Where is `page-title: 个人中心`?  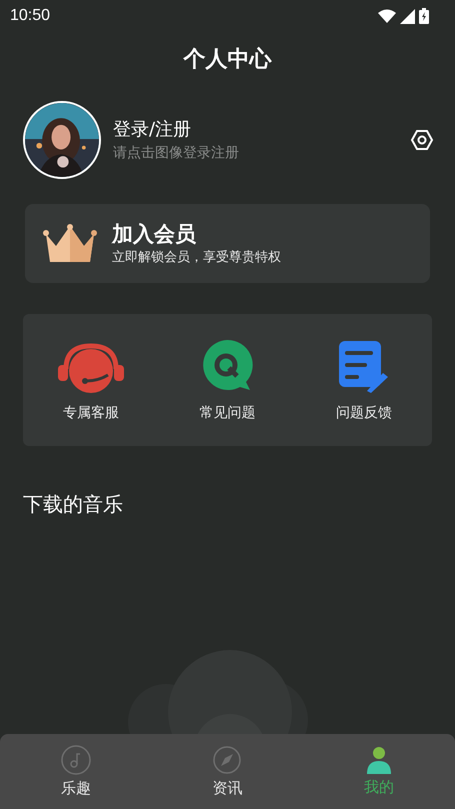
page-title: 个人中心 is located at coordinates (228, 60).